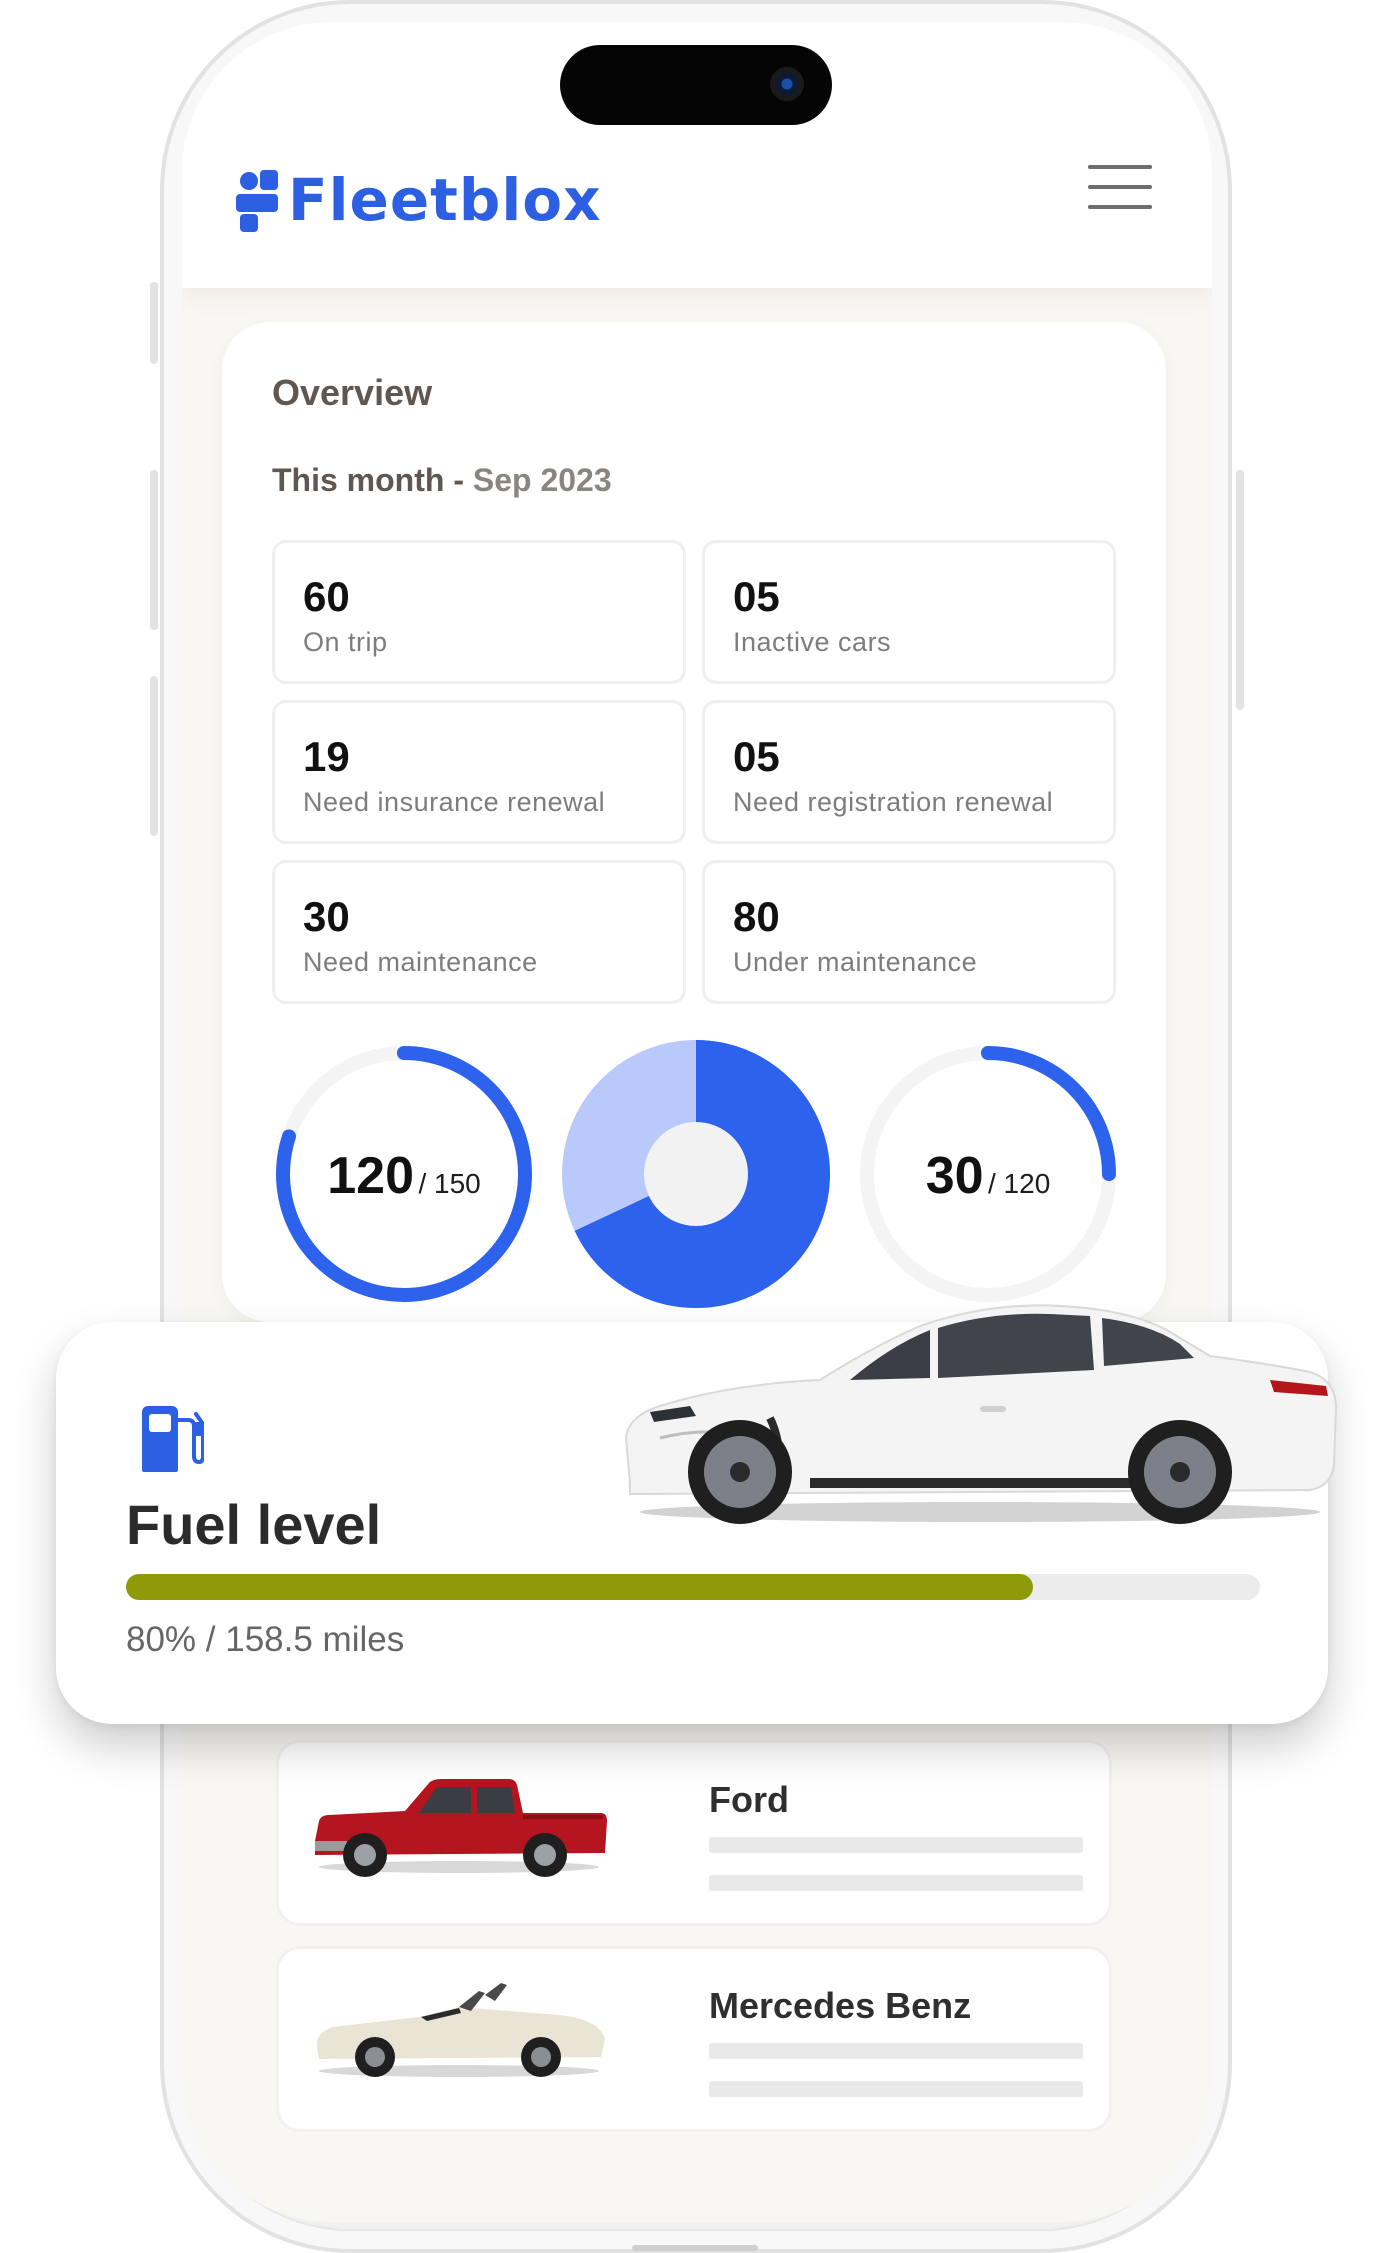 The width and height of the screenshot is (1399, 2253). What do you see at coordinates (326, 916) in the screenshot?
I see `stat-value: 30` at bounding box center [326, 916].